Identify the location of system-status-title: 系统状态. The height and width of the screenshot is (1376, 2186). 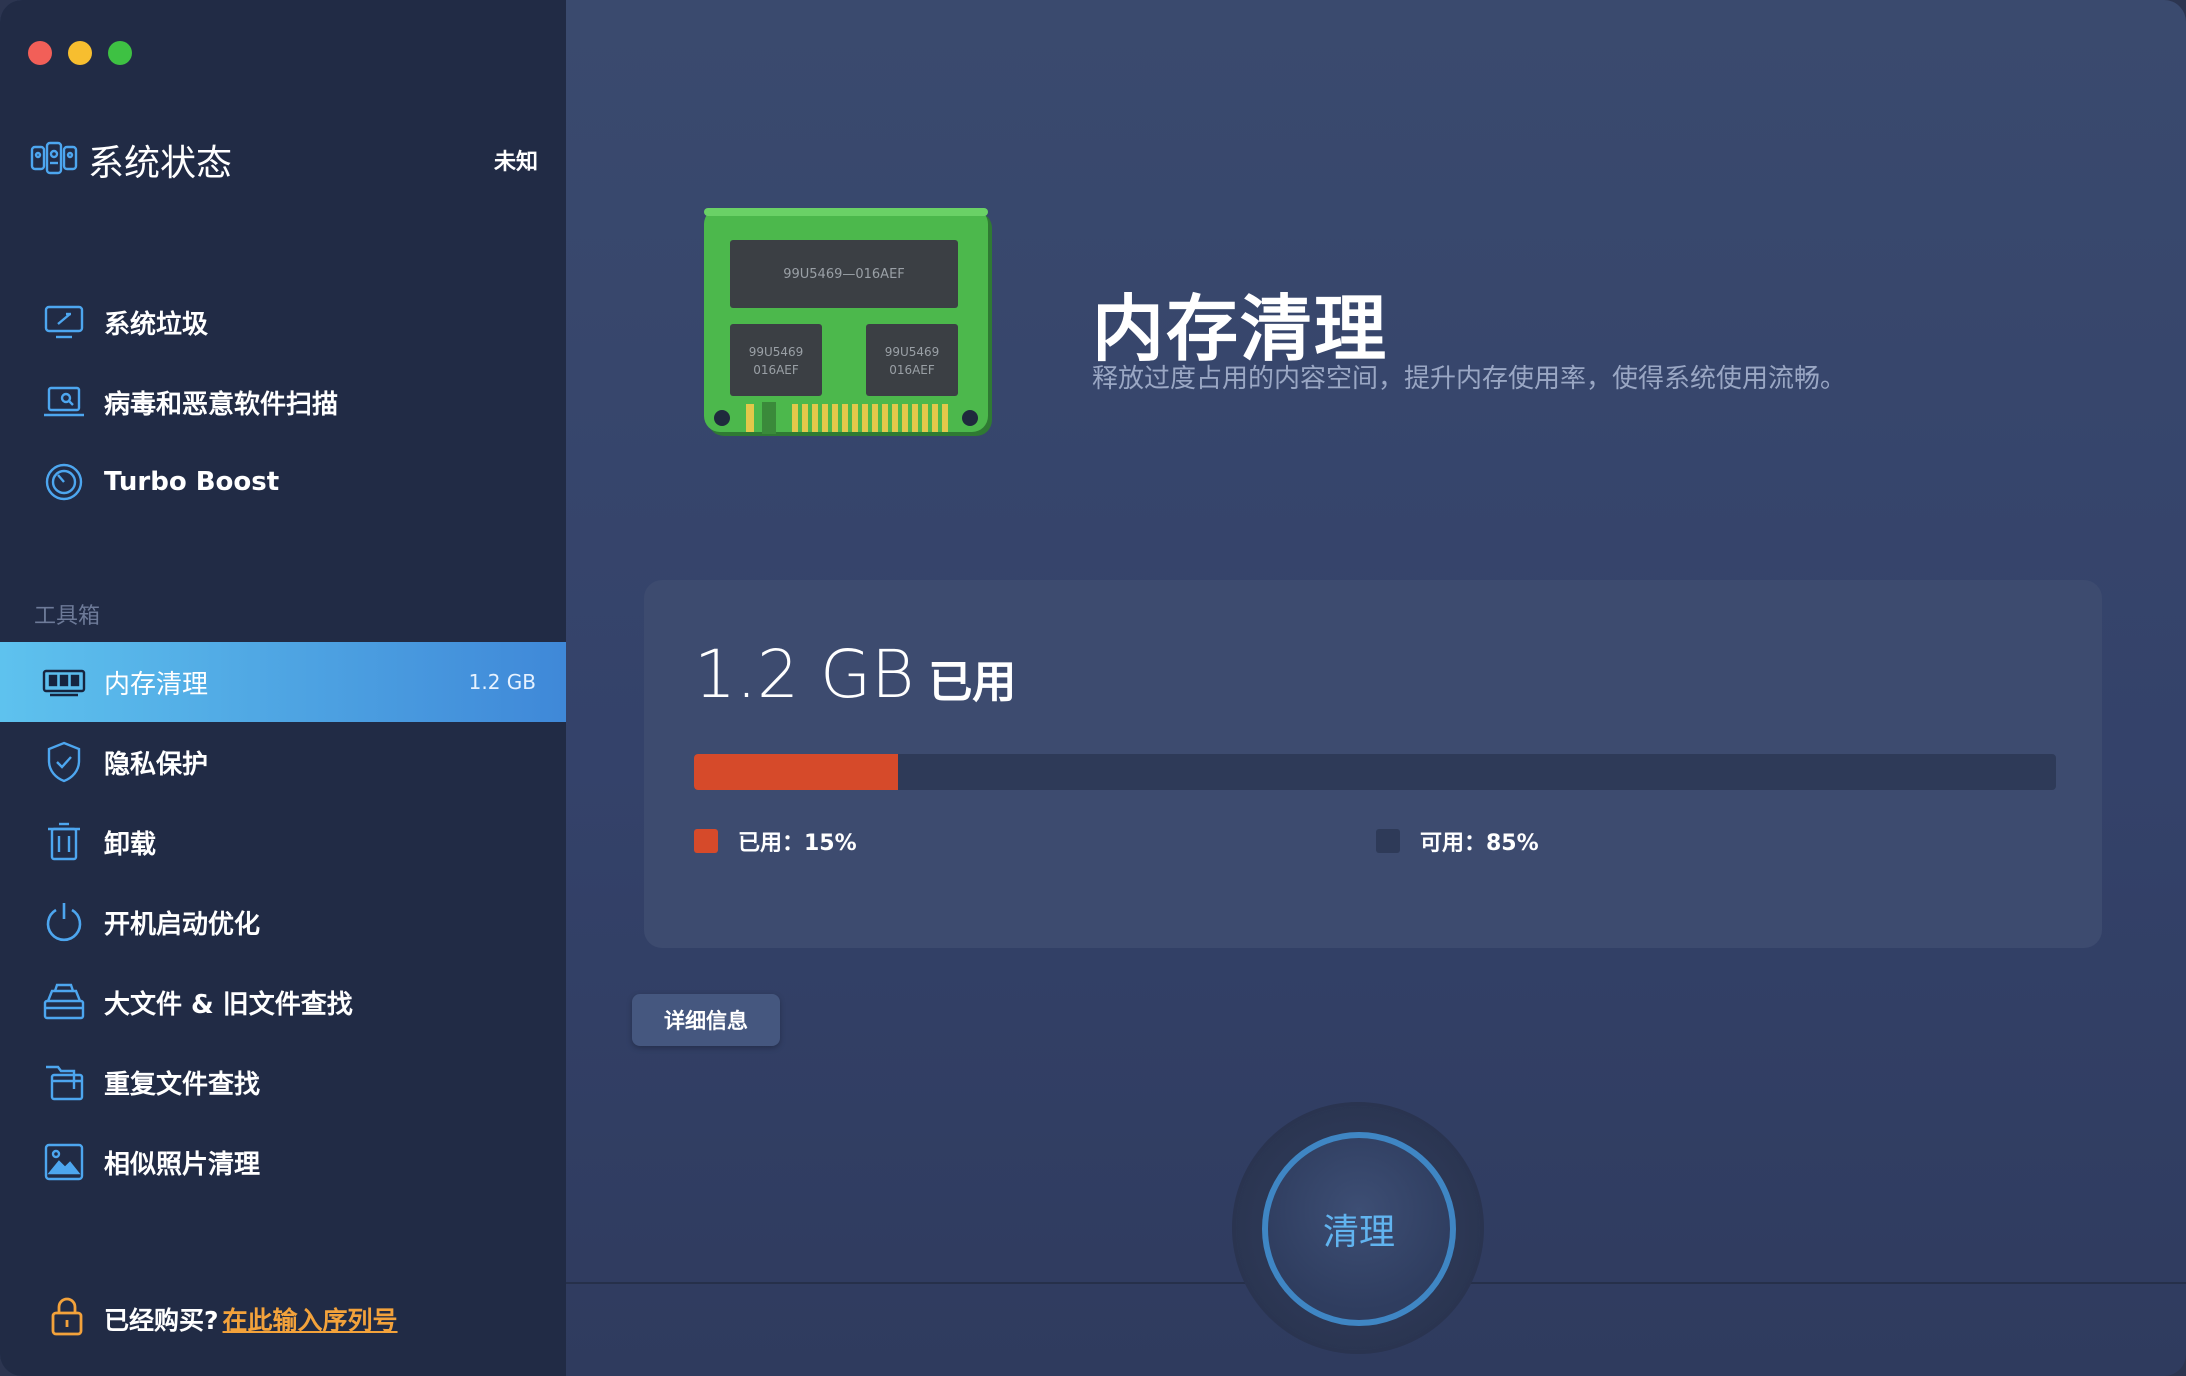
(160, 163).